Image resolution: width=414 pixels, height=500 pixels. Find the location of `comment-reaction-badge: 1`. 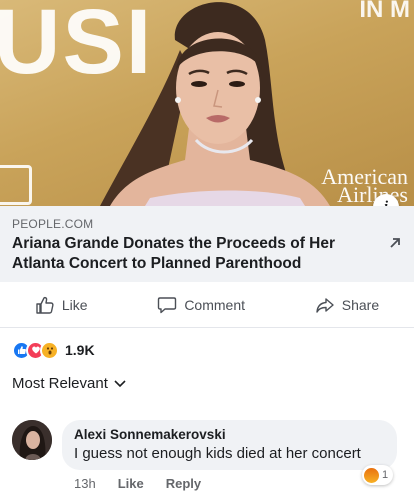

comment-reaction-badge: 1 is located at coordinates (378, 475).